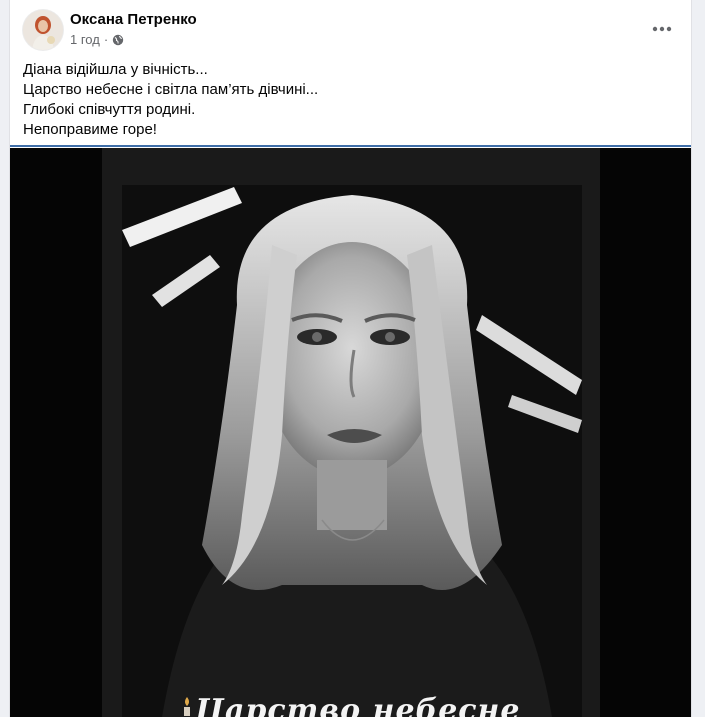 The image size is (705, 717). I want to click on post-text-line: Непоправиме горе!, so click(90, 129).